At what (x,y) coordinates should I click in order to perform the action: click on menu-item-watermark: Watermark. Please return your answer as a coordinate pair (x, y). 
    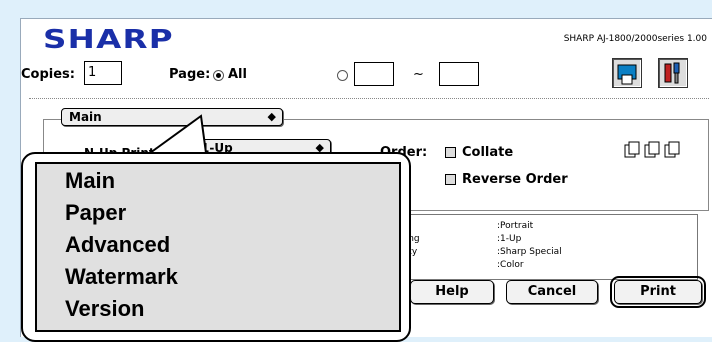
    Looking at the image, I should click on (121, 277).